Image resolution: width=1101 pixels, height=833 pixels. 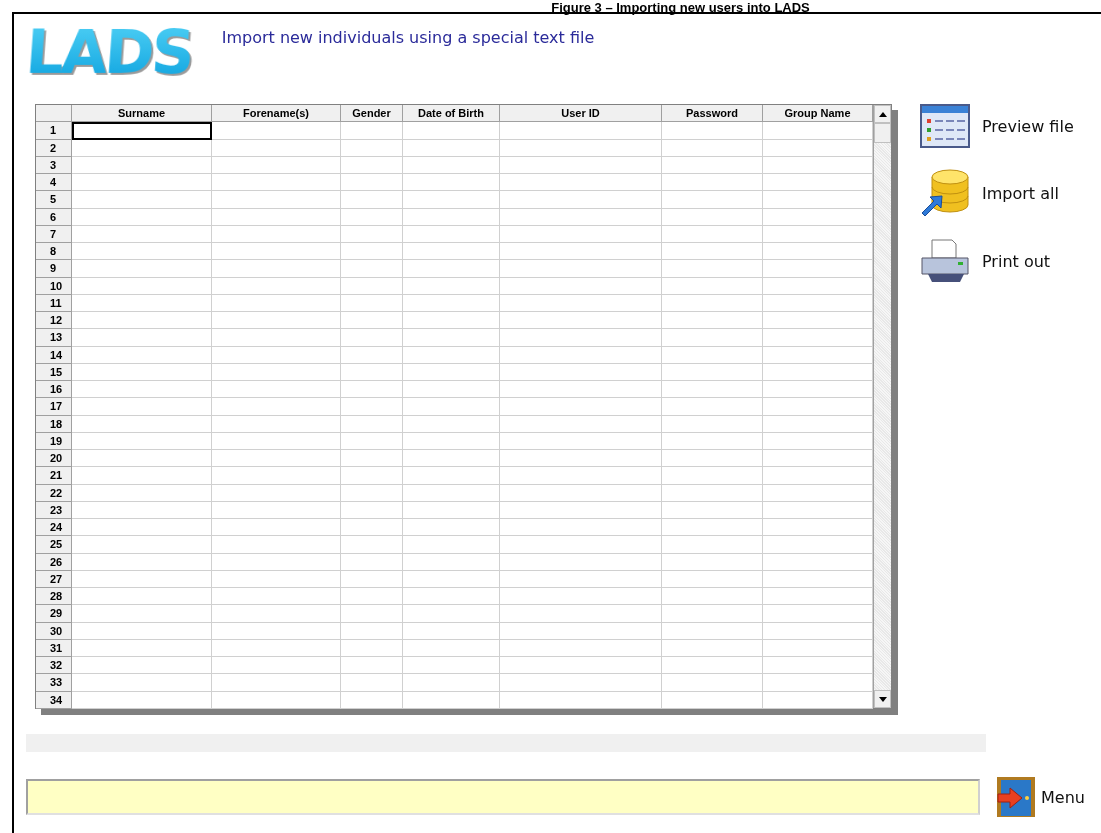 I want to click on row-header: 12, so click(x=54, y=321).